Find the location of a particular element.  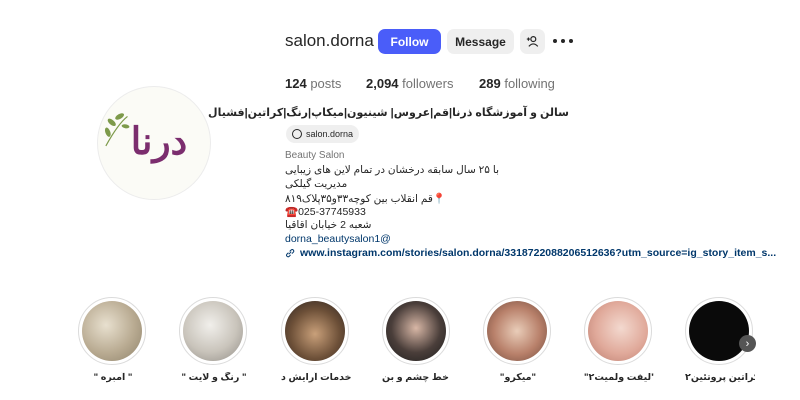

story-highlight: "لیفت ولمیت۲" is located at coordinates (619, 340).